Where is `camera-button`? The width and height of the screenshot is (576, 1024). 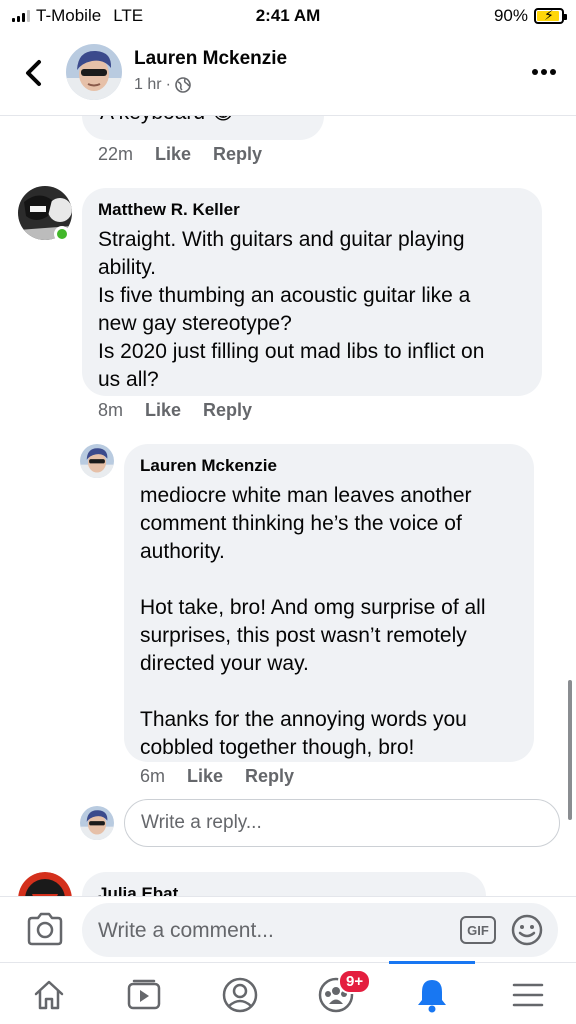
camera-button is located at coordinates (45, 929).